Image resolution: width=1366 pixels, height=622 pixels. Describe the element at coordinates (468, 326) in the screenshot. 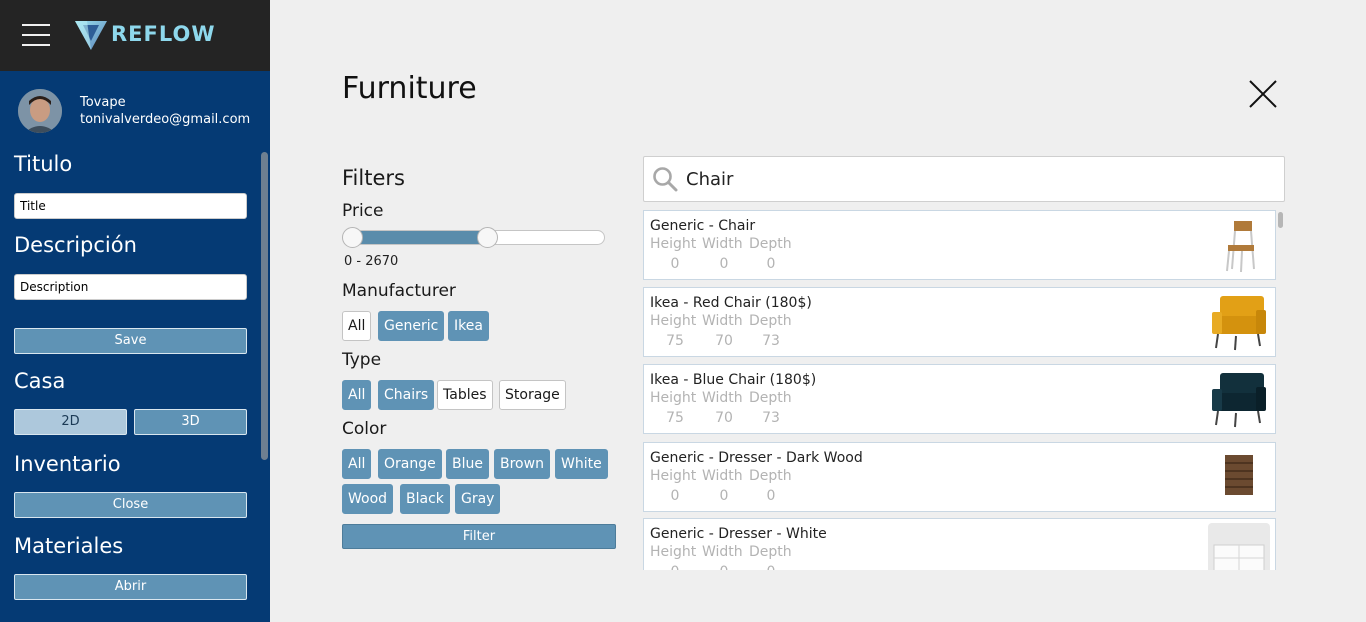

I see `manufacturer-chip-ikea: Ikea` at that location.